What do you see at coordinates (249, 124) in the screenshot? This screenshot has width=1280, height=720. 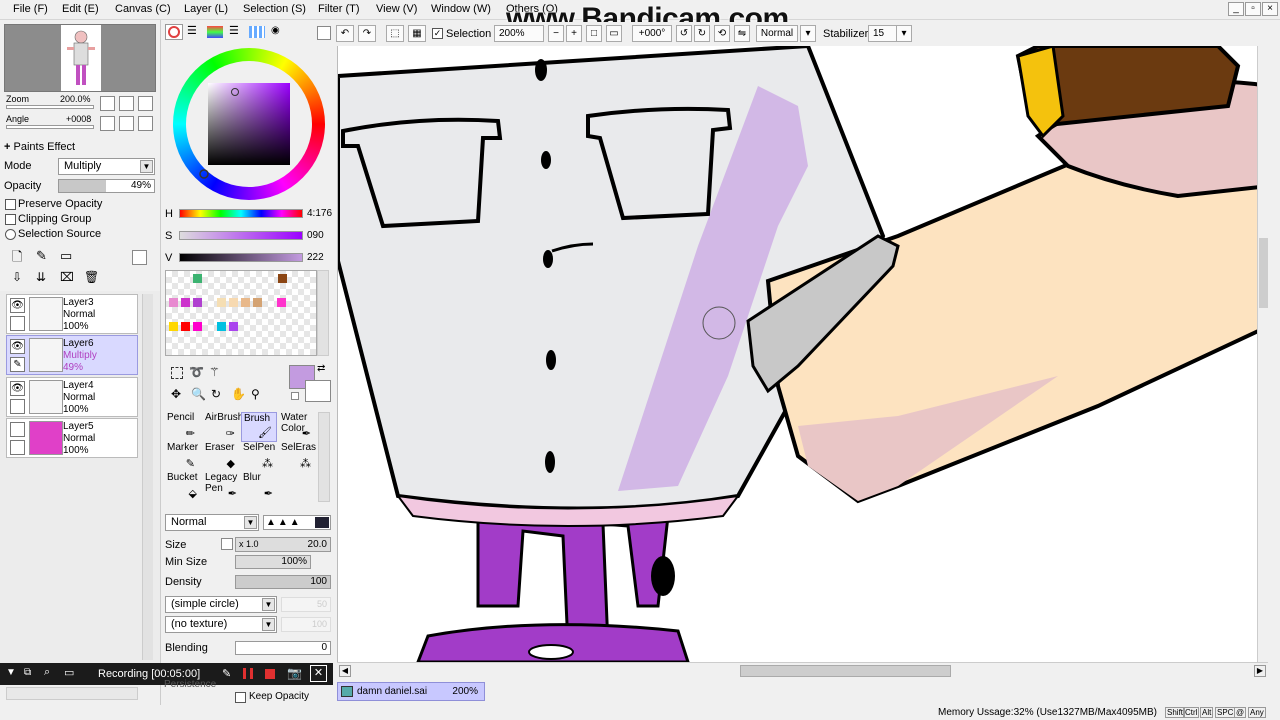 I see `saturation-value-square` at bounding box center [249, 124].